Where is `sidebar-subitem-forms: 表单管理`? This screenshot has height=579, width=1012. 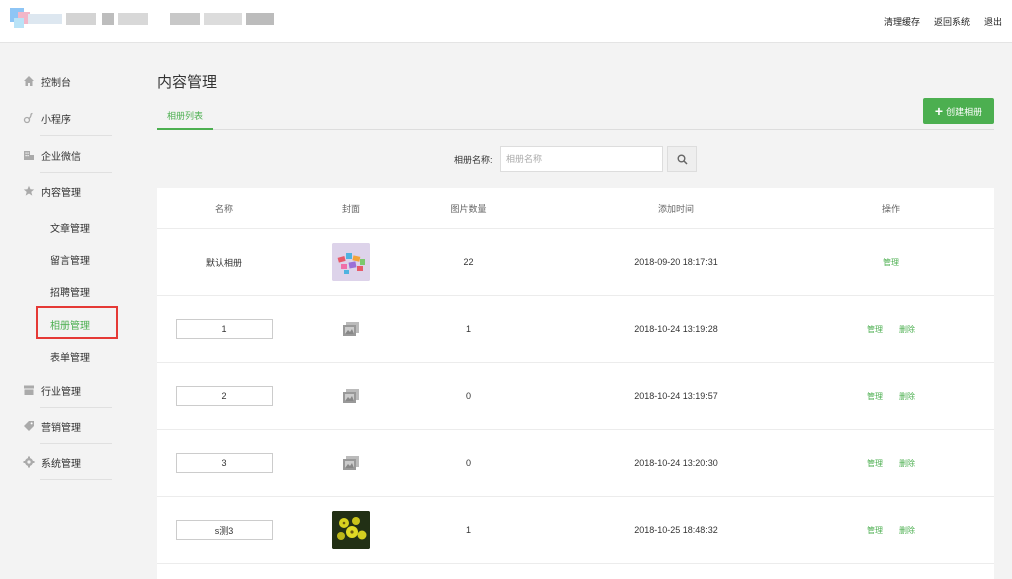
sidebar-subitem-forms: 表单管理 is located at coordinates (70, 356).